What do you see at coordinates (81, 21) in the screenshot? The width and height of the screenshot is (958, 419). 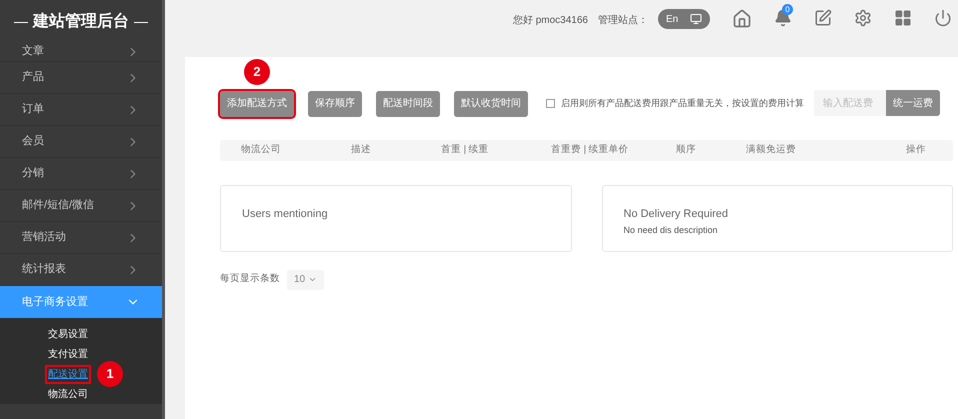 I see `sidebar-title: 建站管理后台` at bounding box center [81, 21].